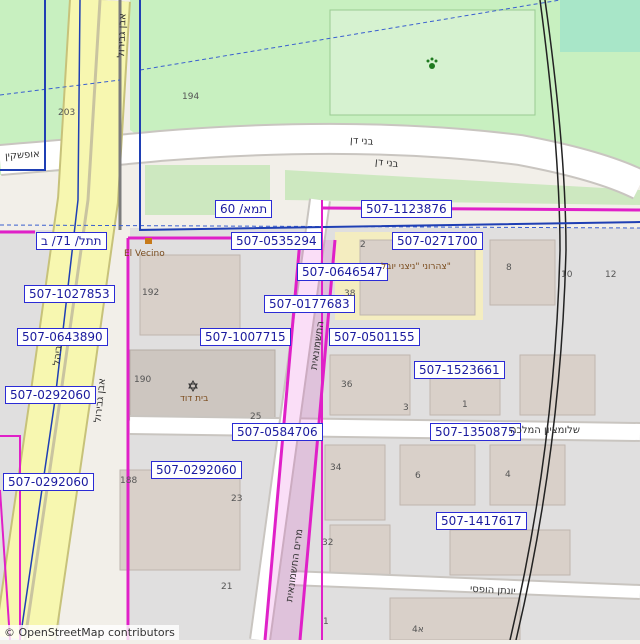 The width and height of the screenshot is (640, 644). Describe the element at coordinates (245, 337) in the screenshot. I see `plan-label: 507-1007715` at that location.